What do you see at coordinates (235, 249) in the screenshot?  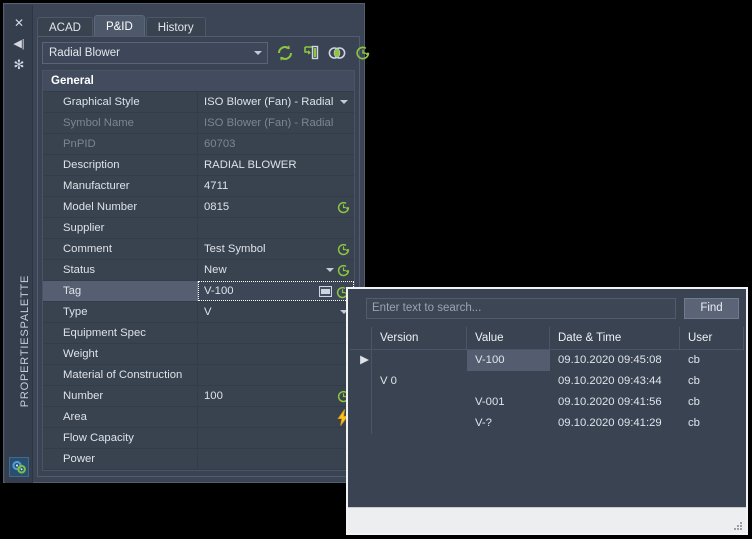 I see `property-value-text: Test Symbol` at bounding box center [235, 249].